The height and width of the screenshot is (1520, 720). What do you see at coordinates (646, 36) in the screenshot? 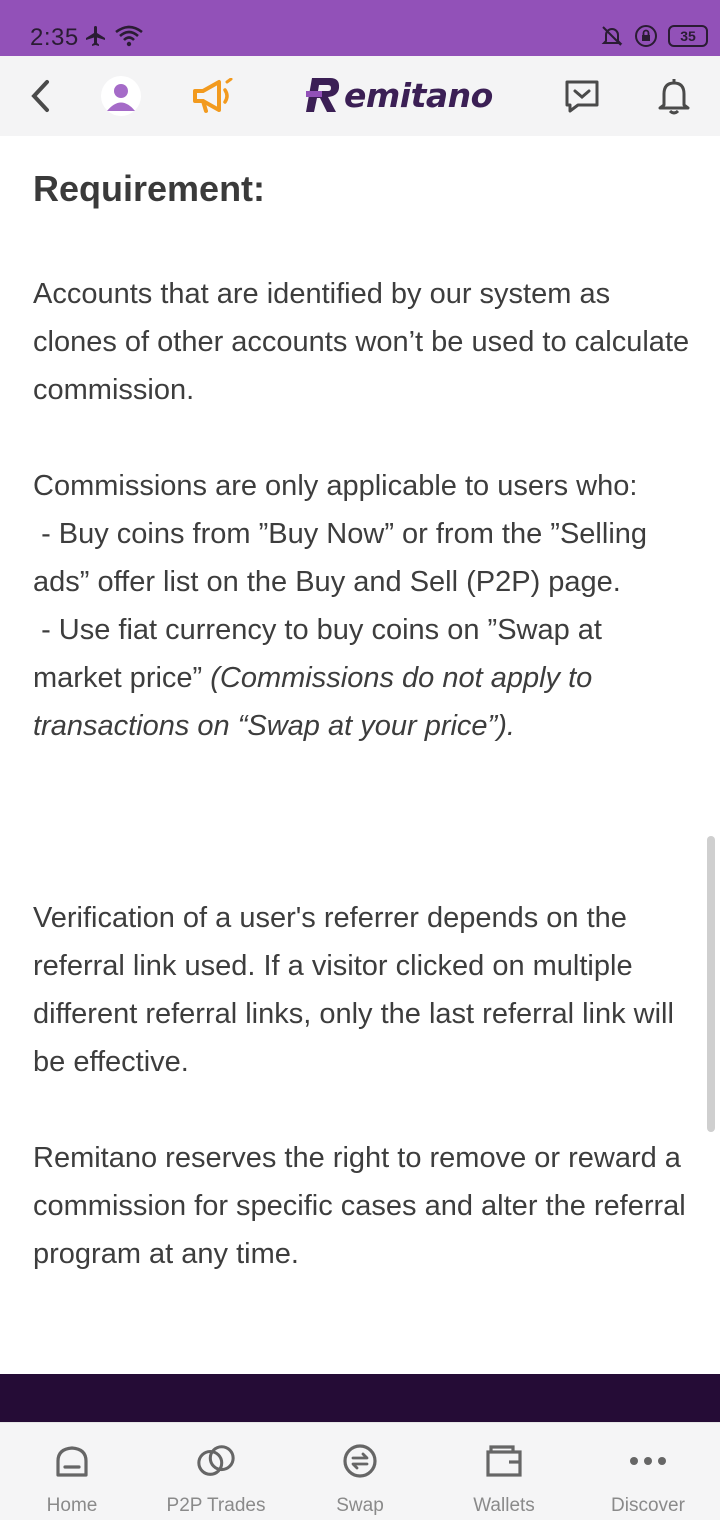
I see `lock-rotation-icon` at bounding box center [646, 36].